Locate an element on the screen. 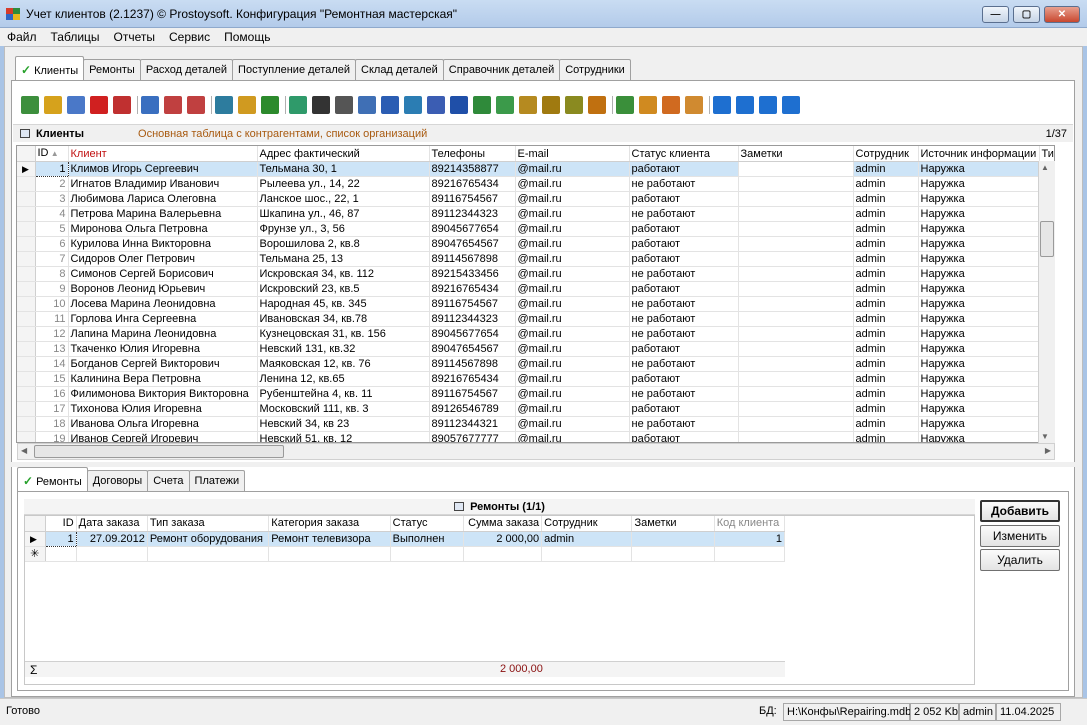 Image resolution: width=1087 pixels, height=725 pixels. col-order-type: Тип заказа is located at coordinates (208, 524).